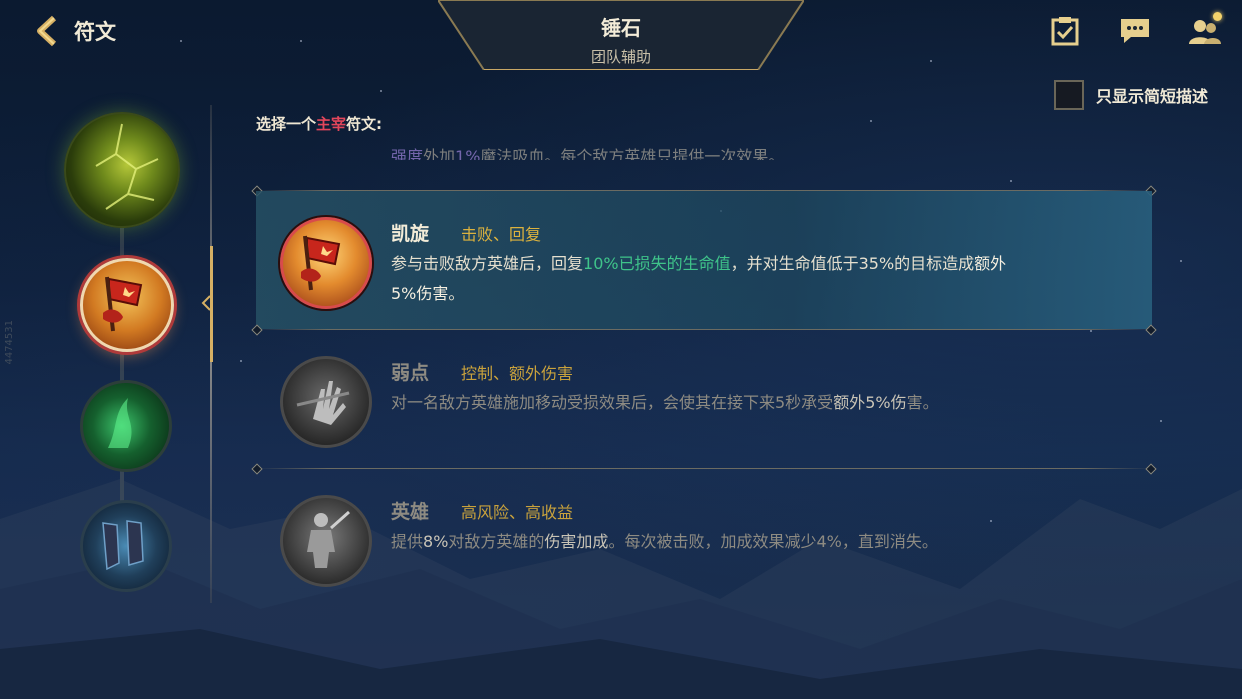 Image resolution: width=1242 pixels, height=699 pixels. What do you see at coordinates (665, 402) in the screenshot?
I see `rune-description: 对一名敌方英雄施加移动受损效果后，会使其在接下来5秒承受额外5%伤害。` at bounding box center [665, 402].